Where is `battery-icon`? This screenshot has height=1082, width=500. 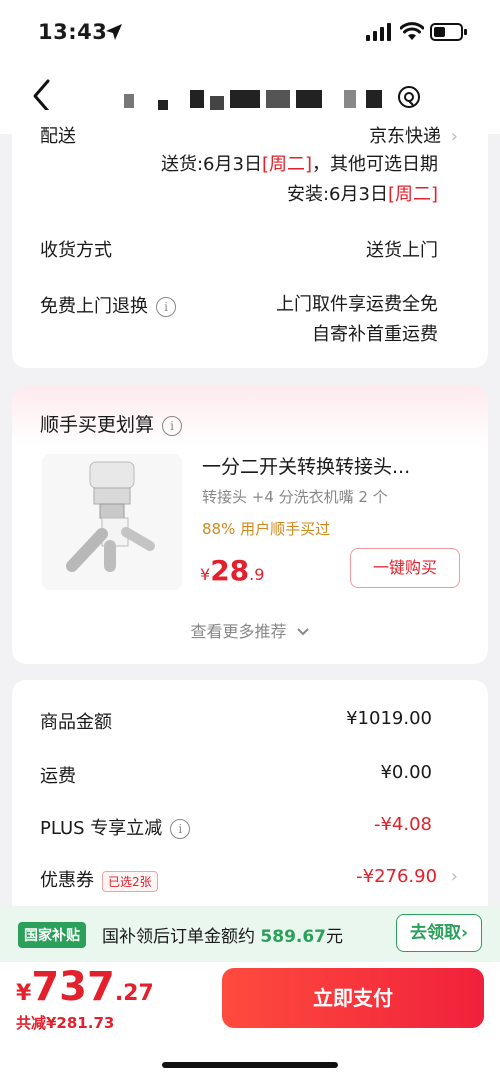
battery-icon is located at coordinates (448, 32).